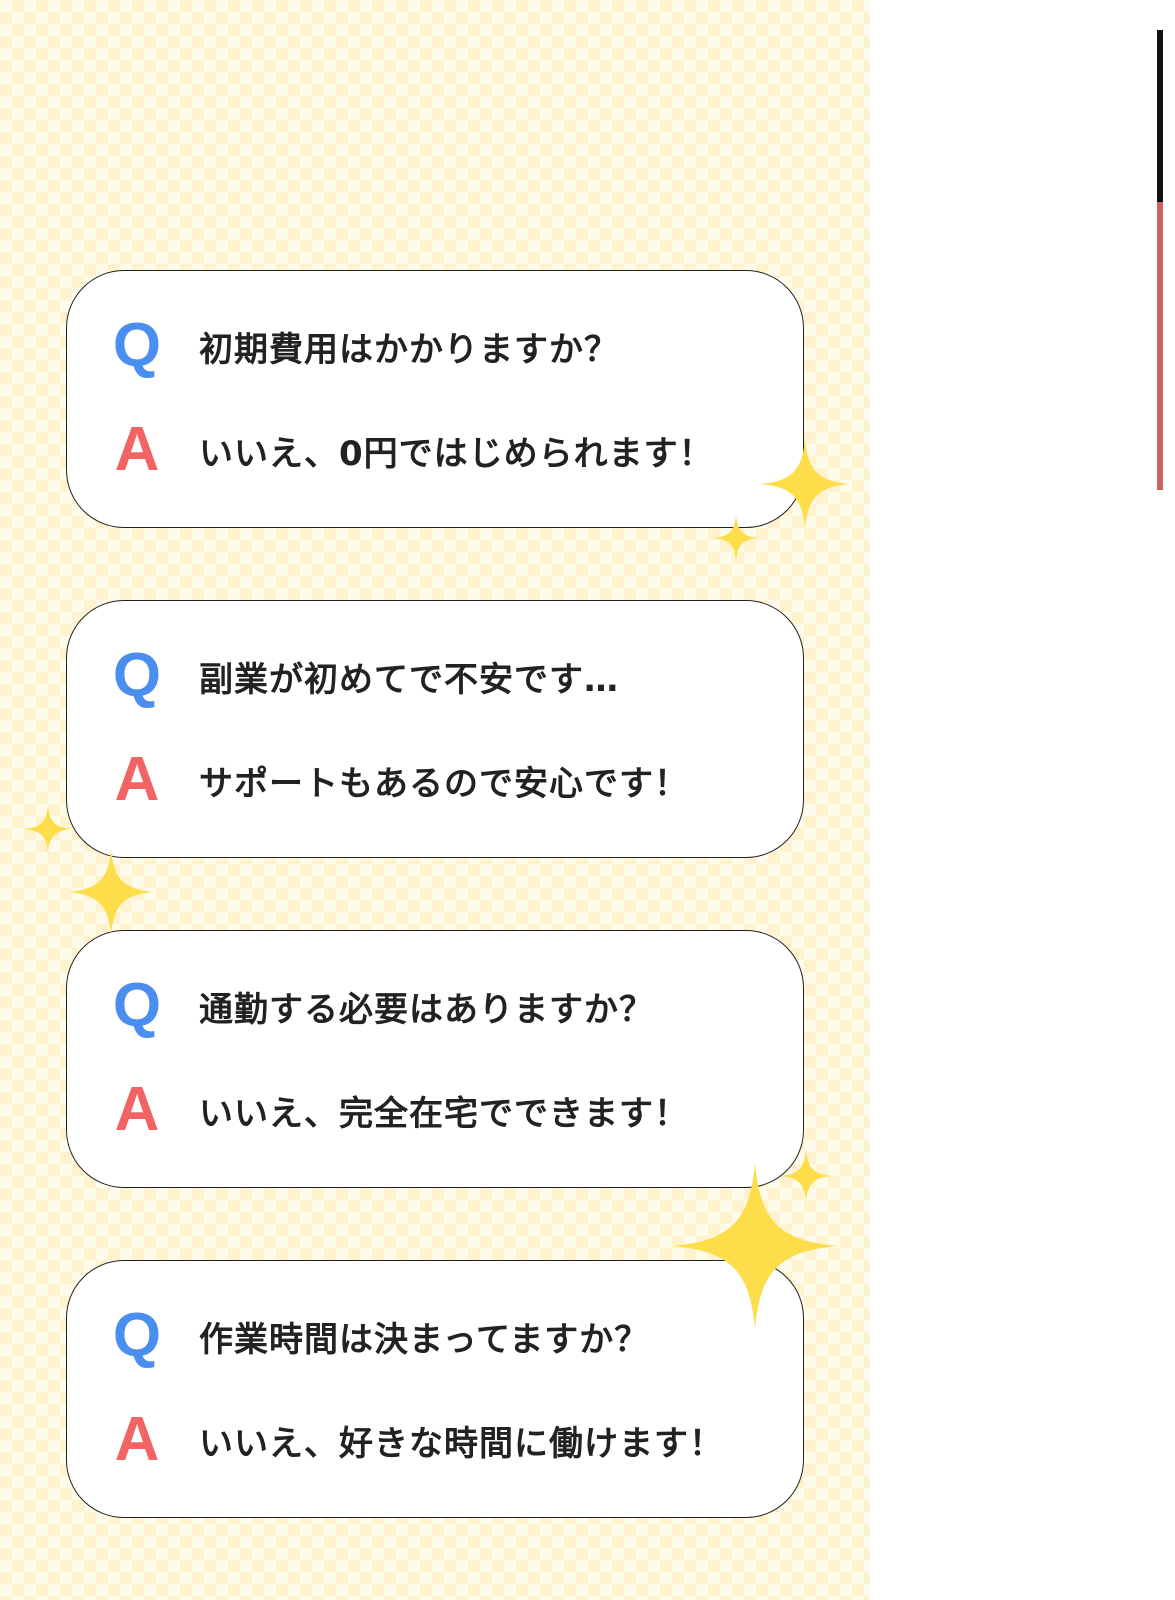  What do you see at coordinates (426, 1009) in the screenshot?
I see `faq-question: 通勤する必要はありますか？` at bounding box center [426, 1009].